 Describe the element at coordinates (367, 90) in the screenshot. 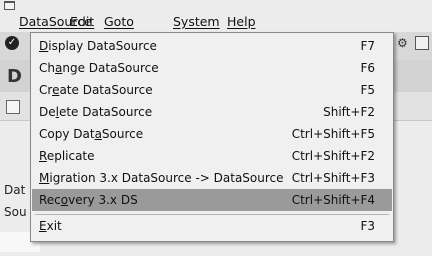

I see `menu-item-shortcut: F5` at that location.